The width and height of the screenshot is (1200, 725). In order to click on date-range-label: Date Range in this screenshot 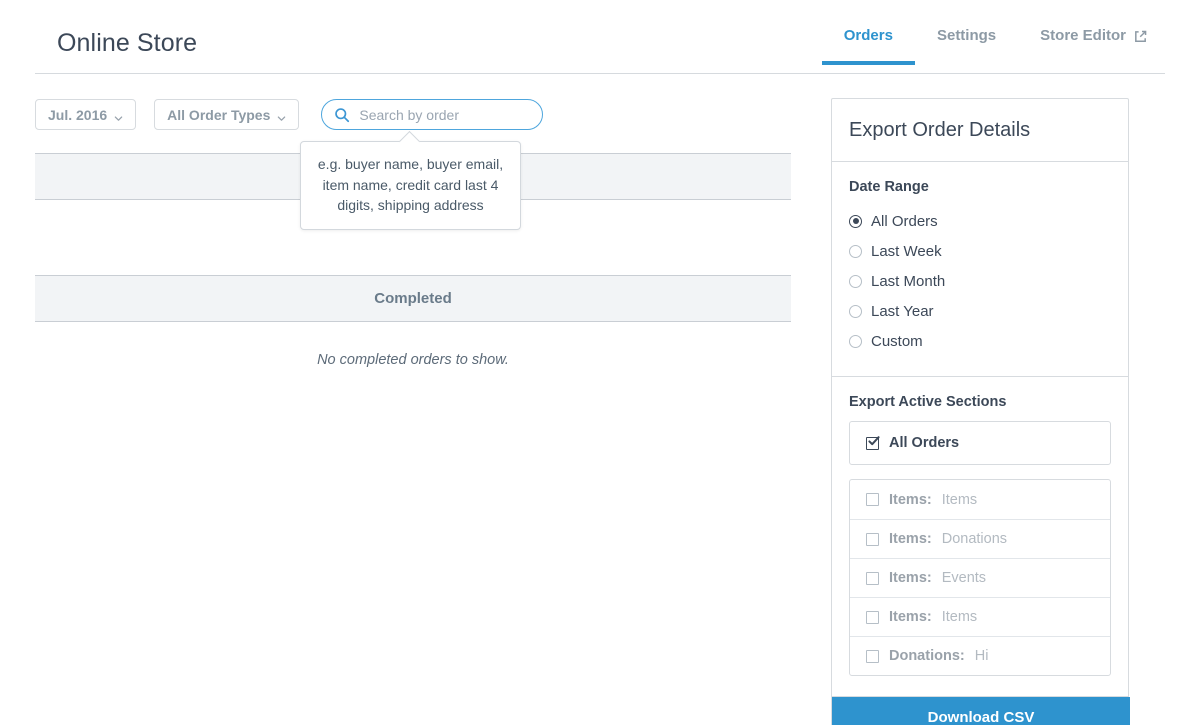, I will do `click(889, 187)`.